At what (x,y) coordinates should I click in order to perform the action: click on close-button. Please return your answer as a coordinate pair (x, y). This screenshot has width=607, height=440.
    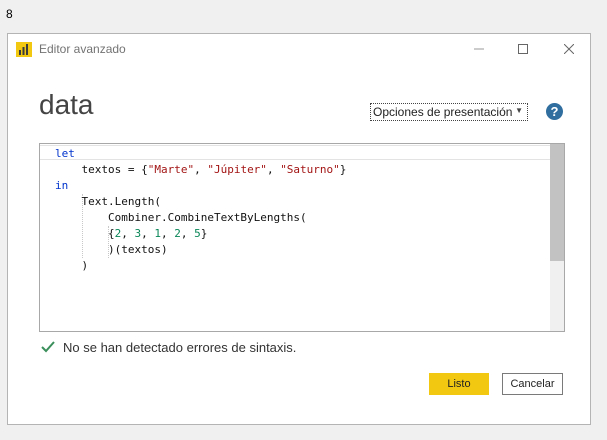
    Looking at the image, I should click on (569, 49).